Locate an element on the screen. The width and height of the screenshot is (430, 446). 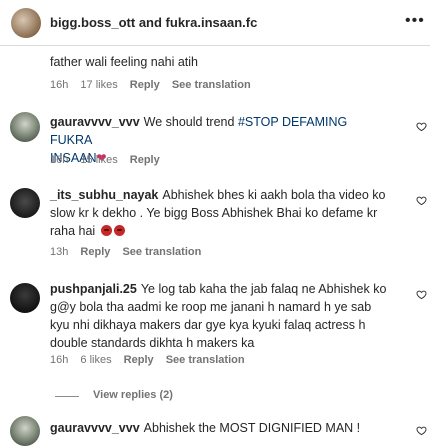
comment-meta: 16h 15 likes Reply is located at coordinates (109, 160).